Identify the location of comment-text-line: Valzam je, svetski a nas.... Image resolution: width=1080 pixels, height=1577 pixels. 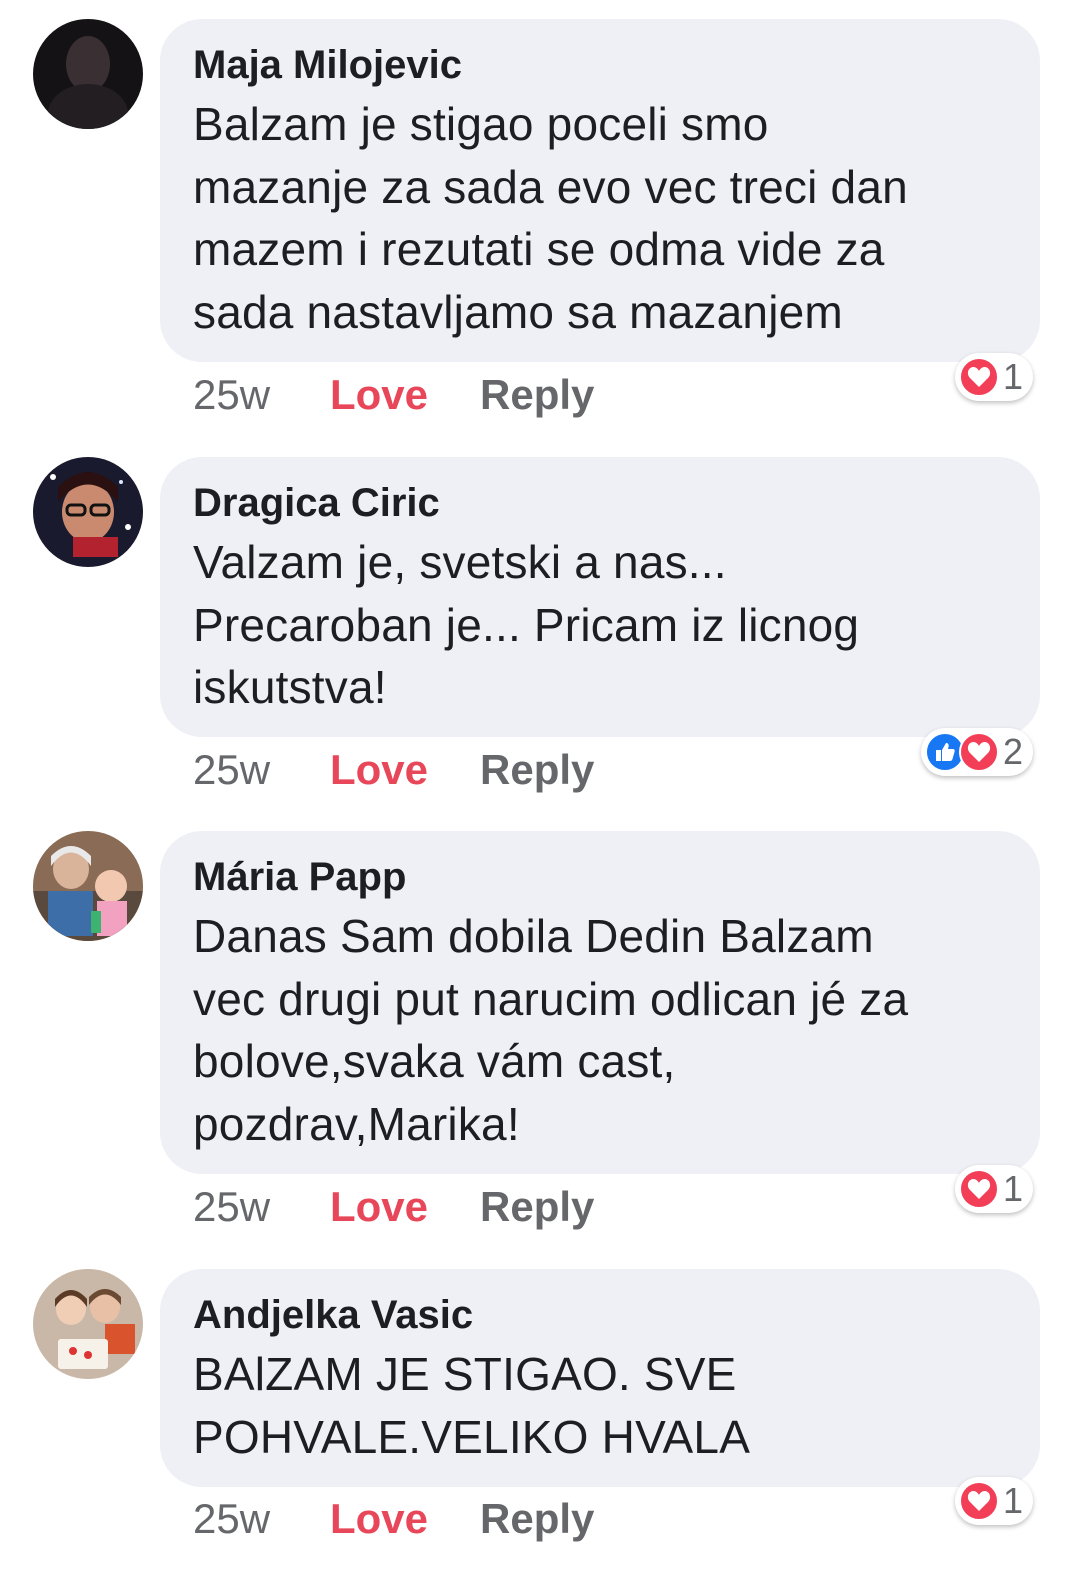
(460, 562).